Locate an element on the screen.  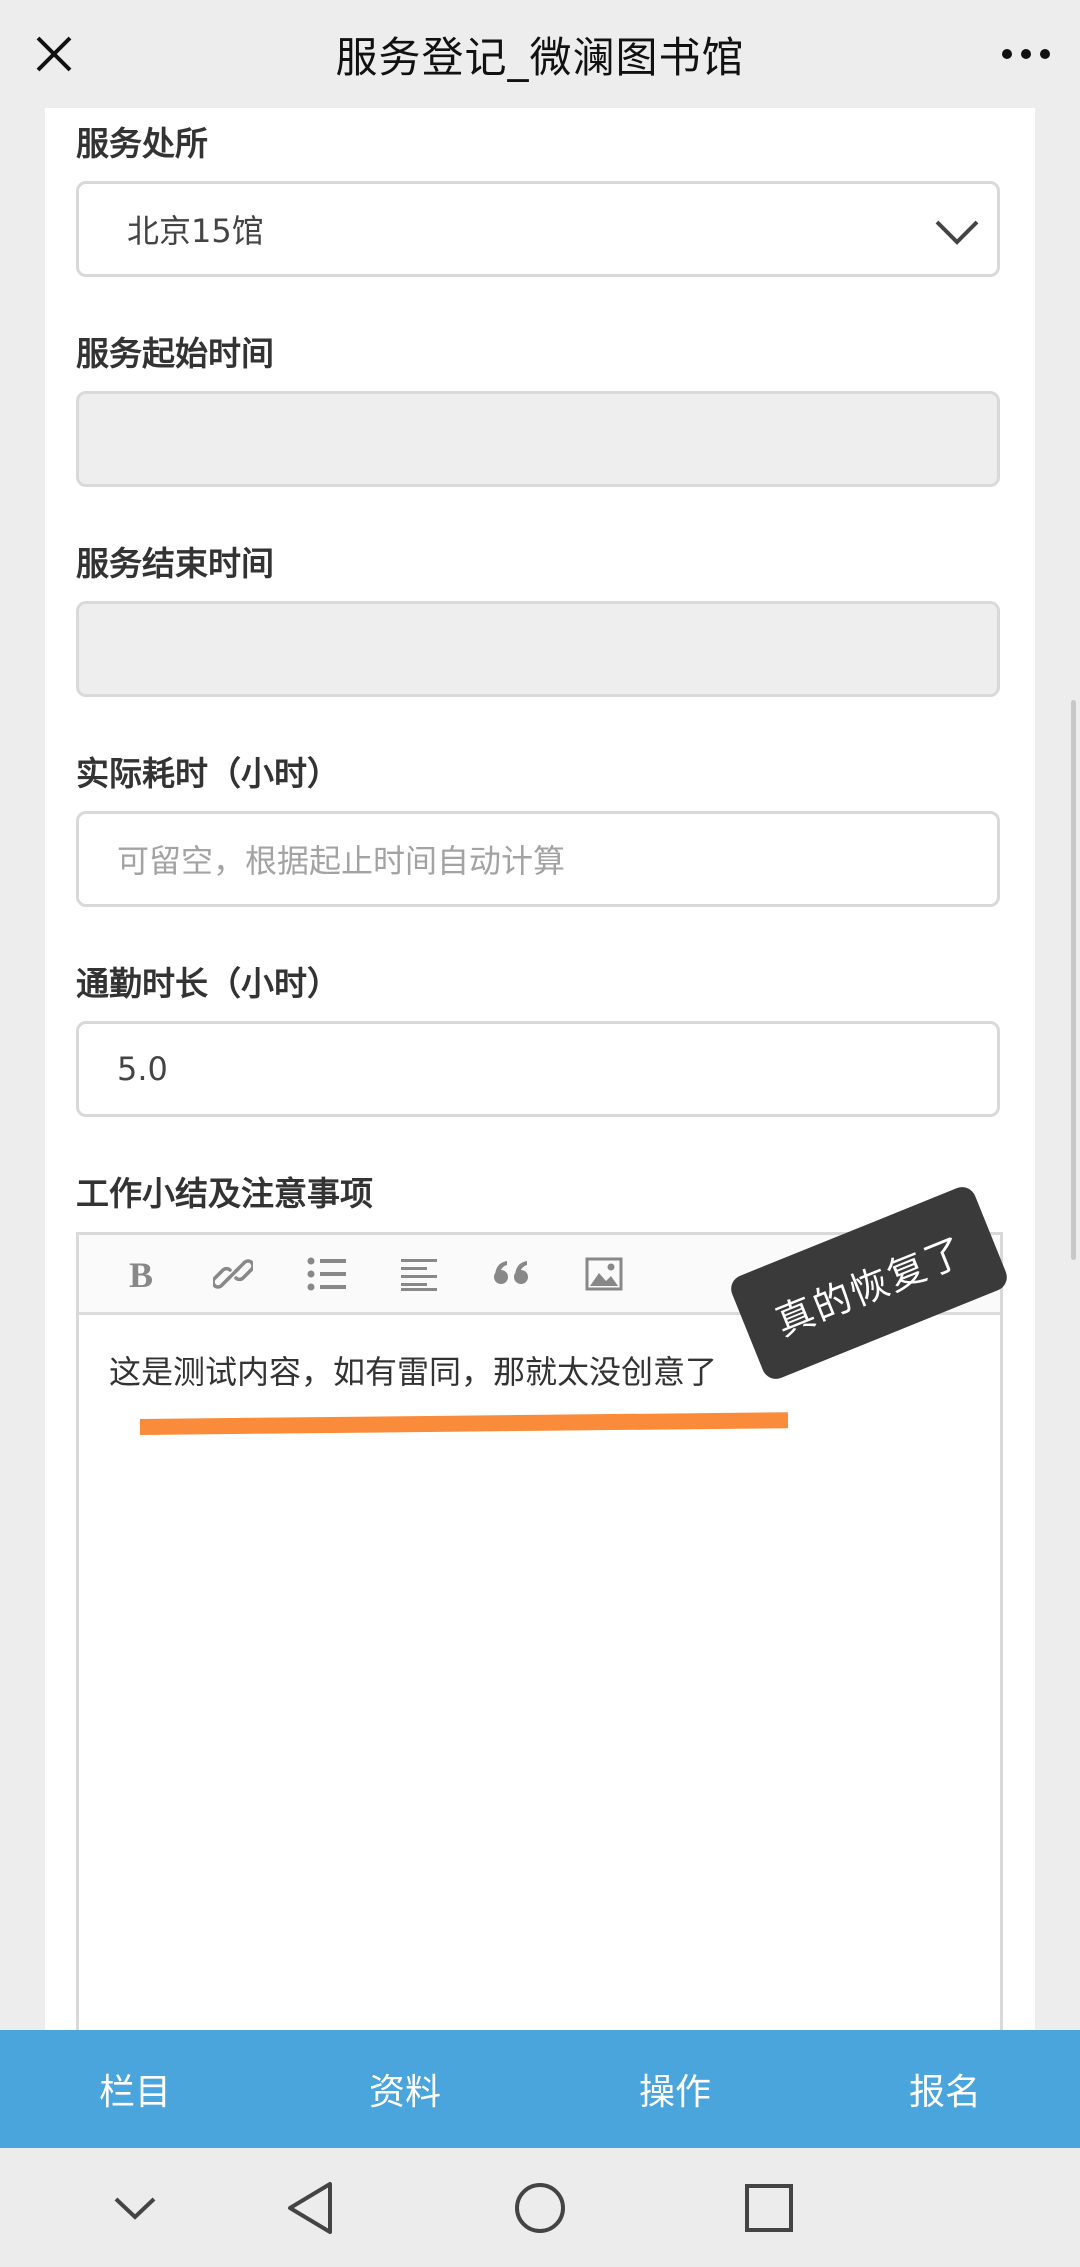
start-time-field is located at coordinates (538, 439).